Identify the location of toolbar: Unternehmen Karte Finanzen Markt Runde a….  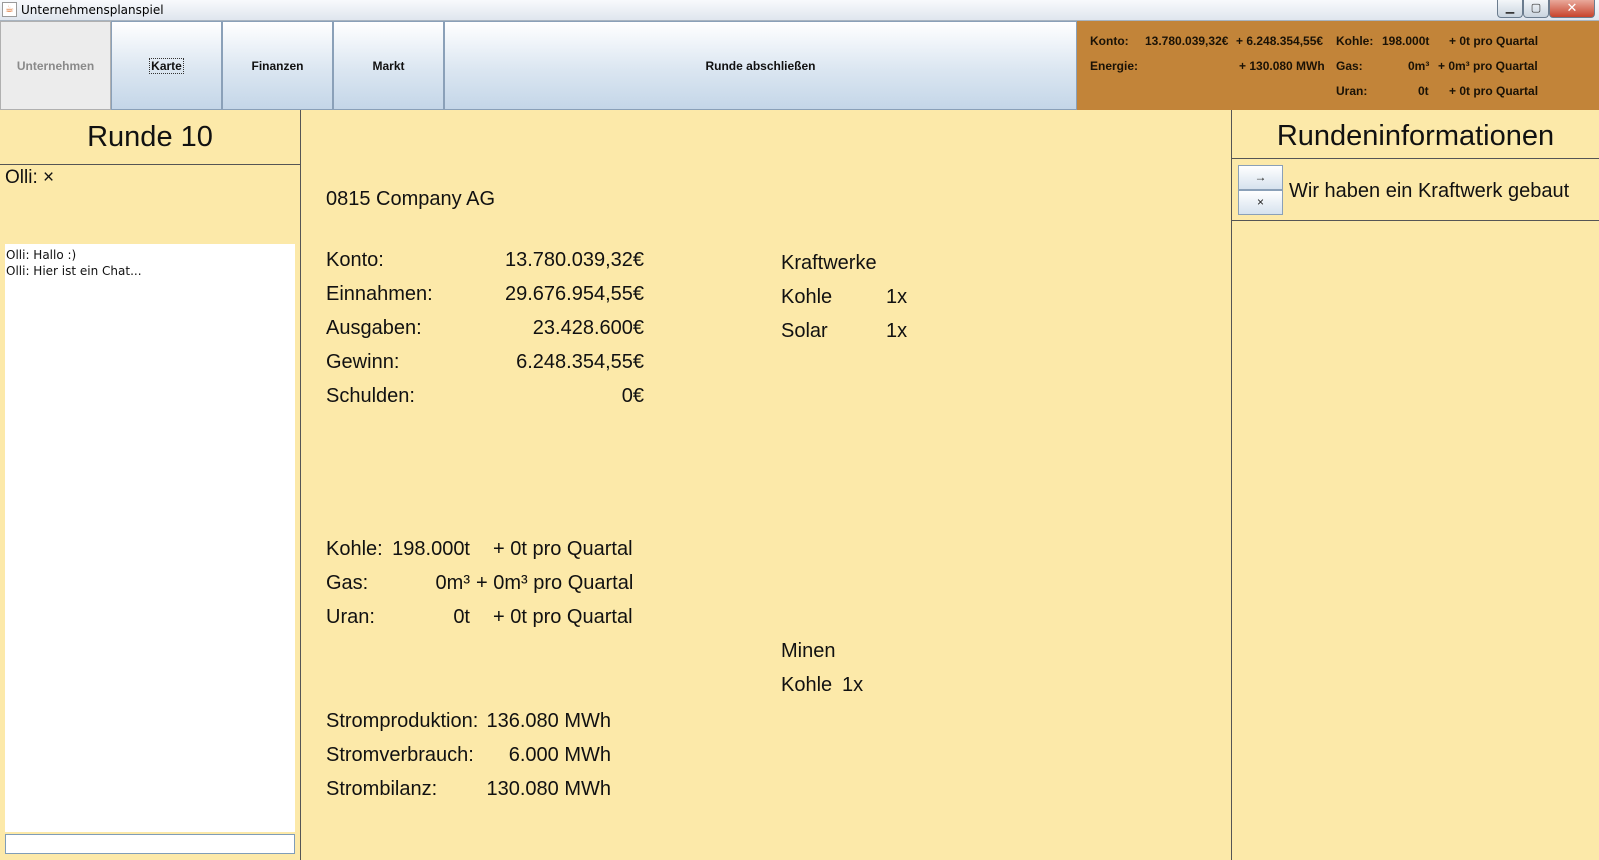
(799, 65).